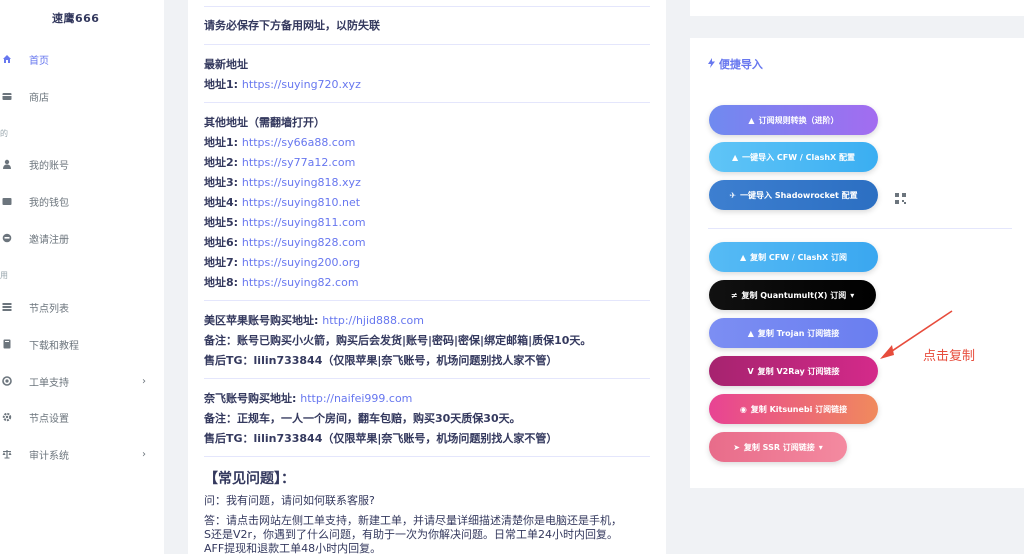  I want to click on import-clash-button: ▲ 一键导入 CFW / ClashX 配置, so click(793, 157).